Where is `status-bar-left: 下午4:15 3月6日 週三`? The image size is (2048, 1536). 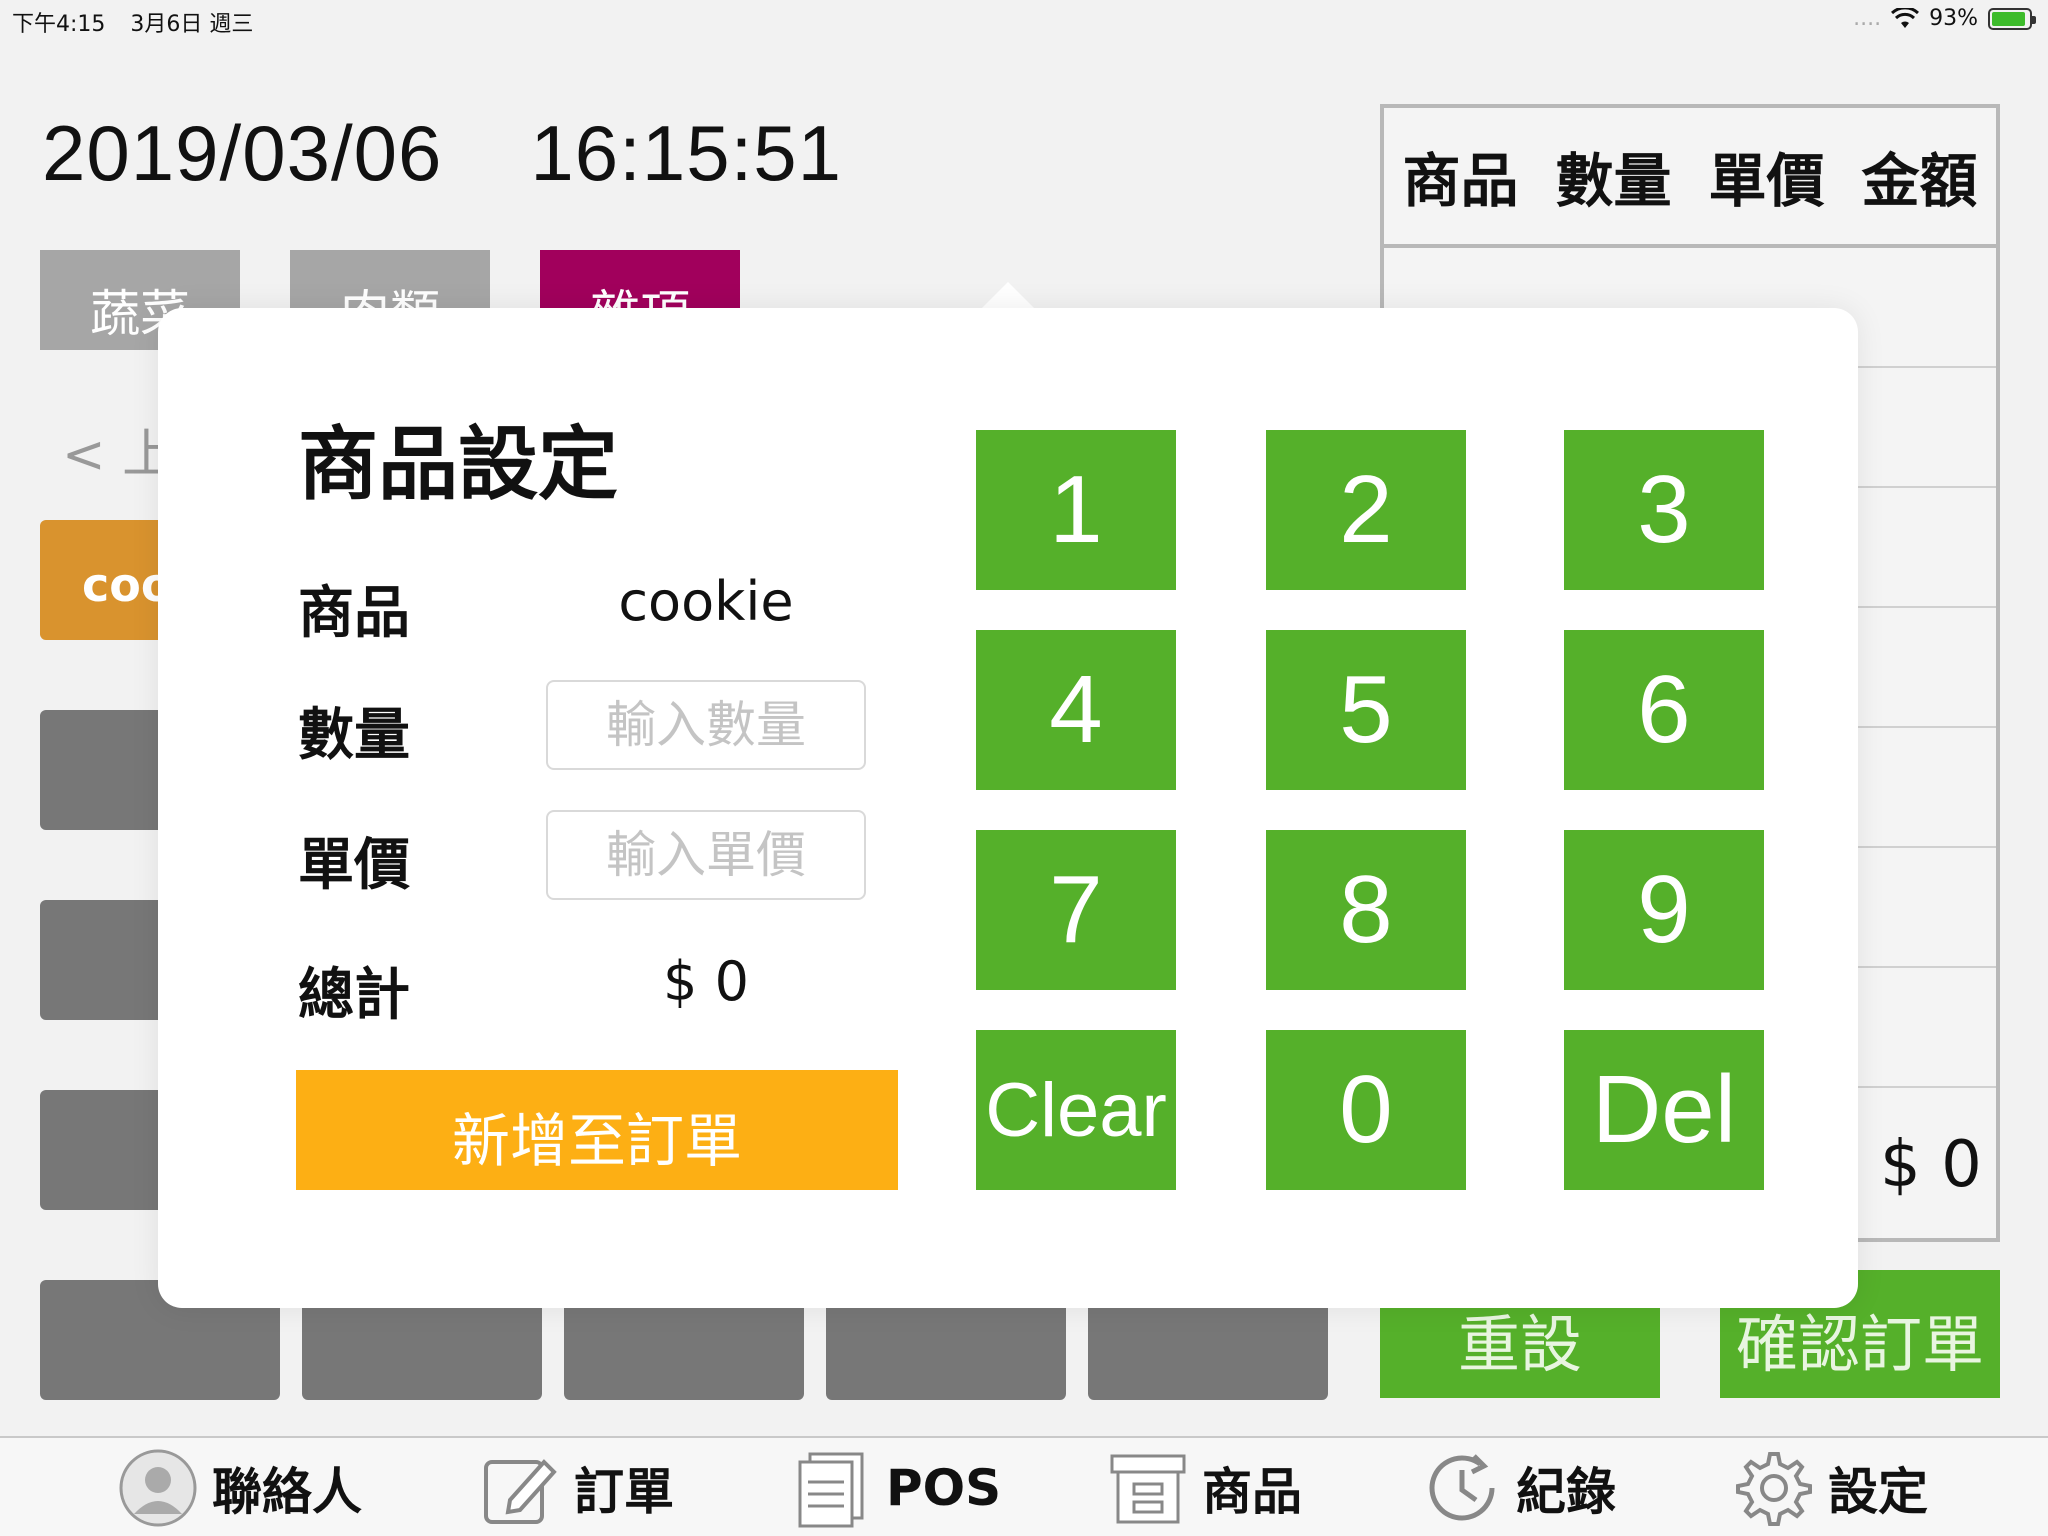 status-bar-left: 下午4:15 3月6日 週三 is located at coordinates (141, 22).